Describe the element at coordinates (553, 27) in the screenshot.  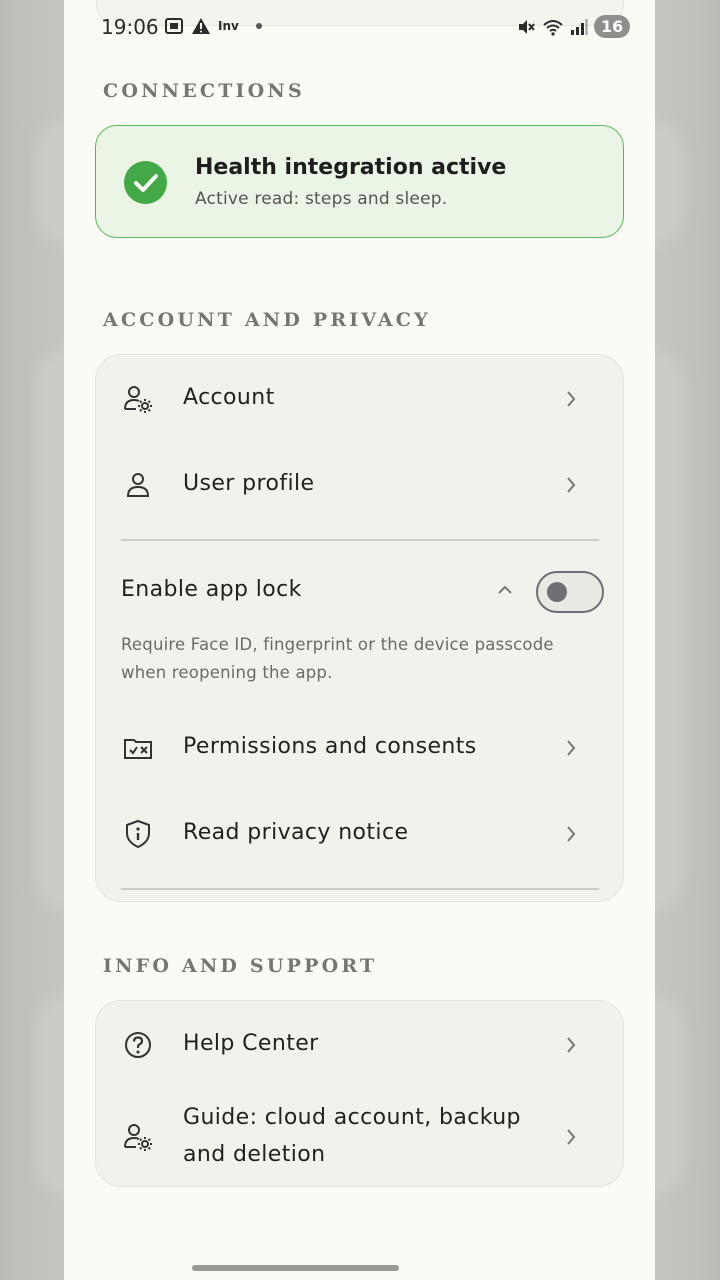
I see `wifi-icon` at that location.